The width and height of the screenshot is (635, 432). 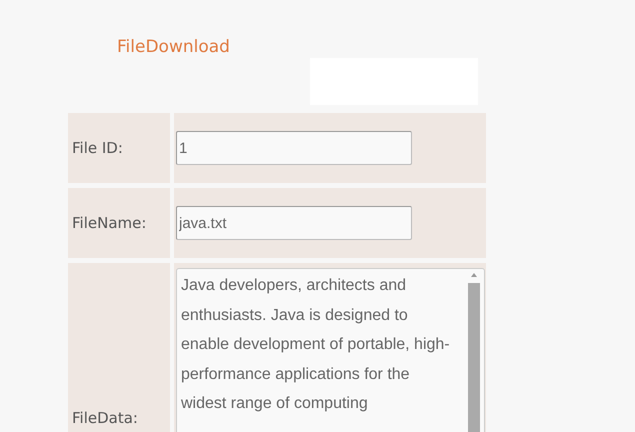 What do you see at coordinates (97, 148) in the screenshot?
I see `field-label: File ID:` at bounding box center [97, 148].